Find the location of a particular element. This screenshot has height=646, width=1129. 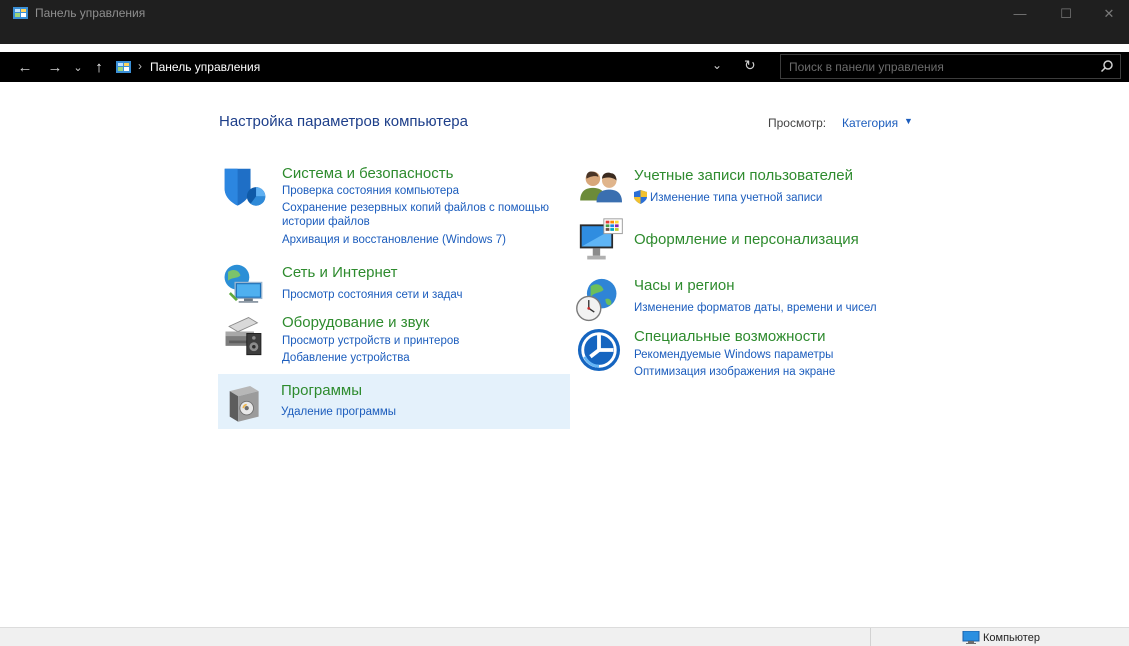

page-title: Настройка параметров компьютера is located at coordinates (343, 121).